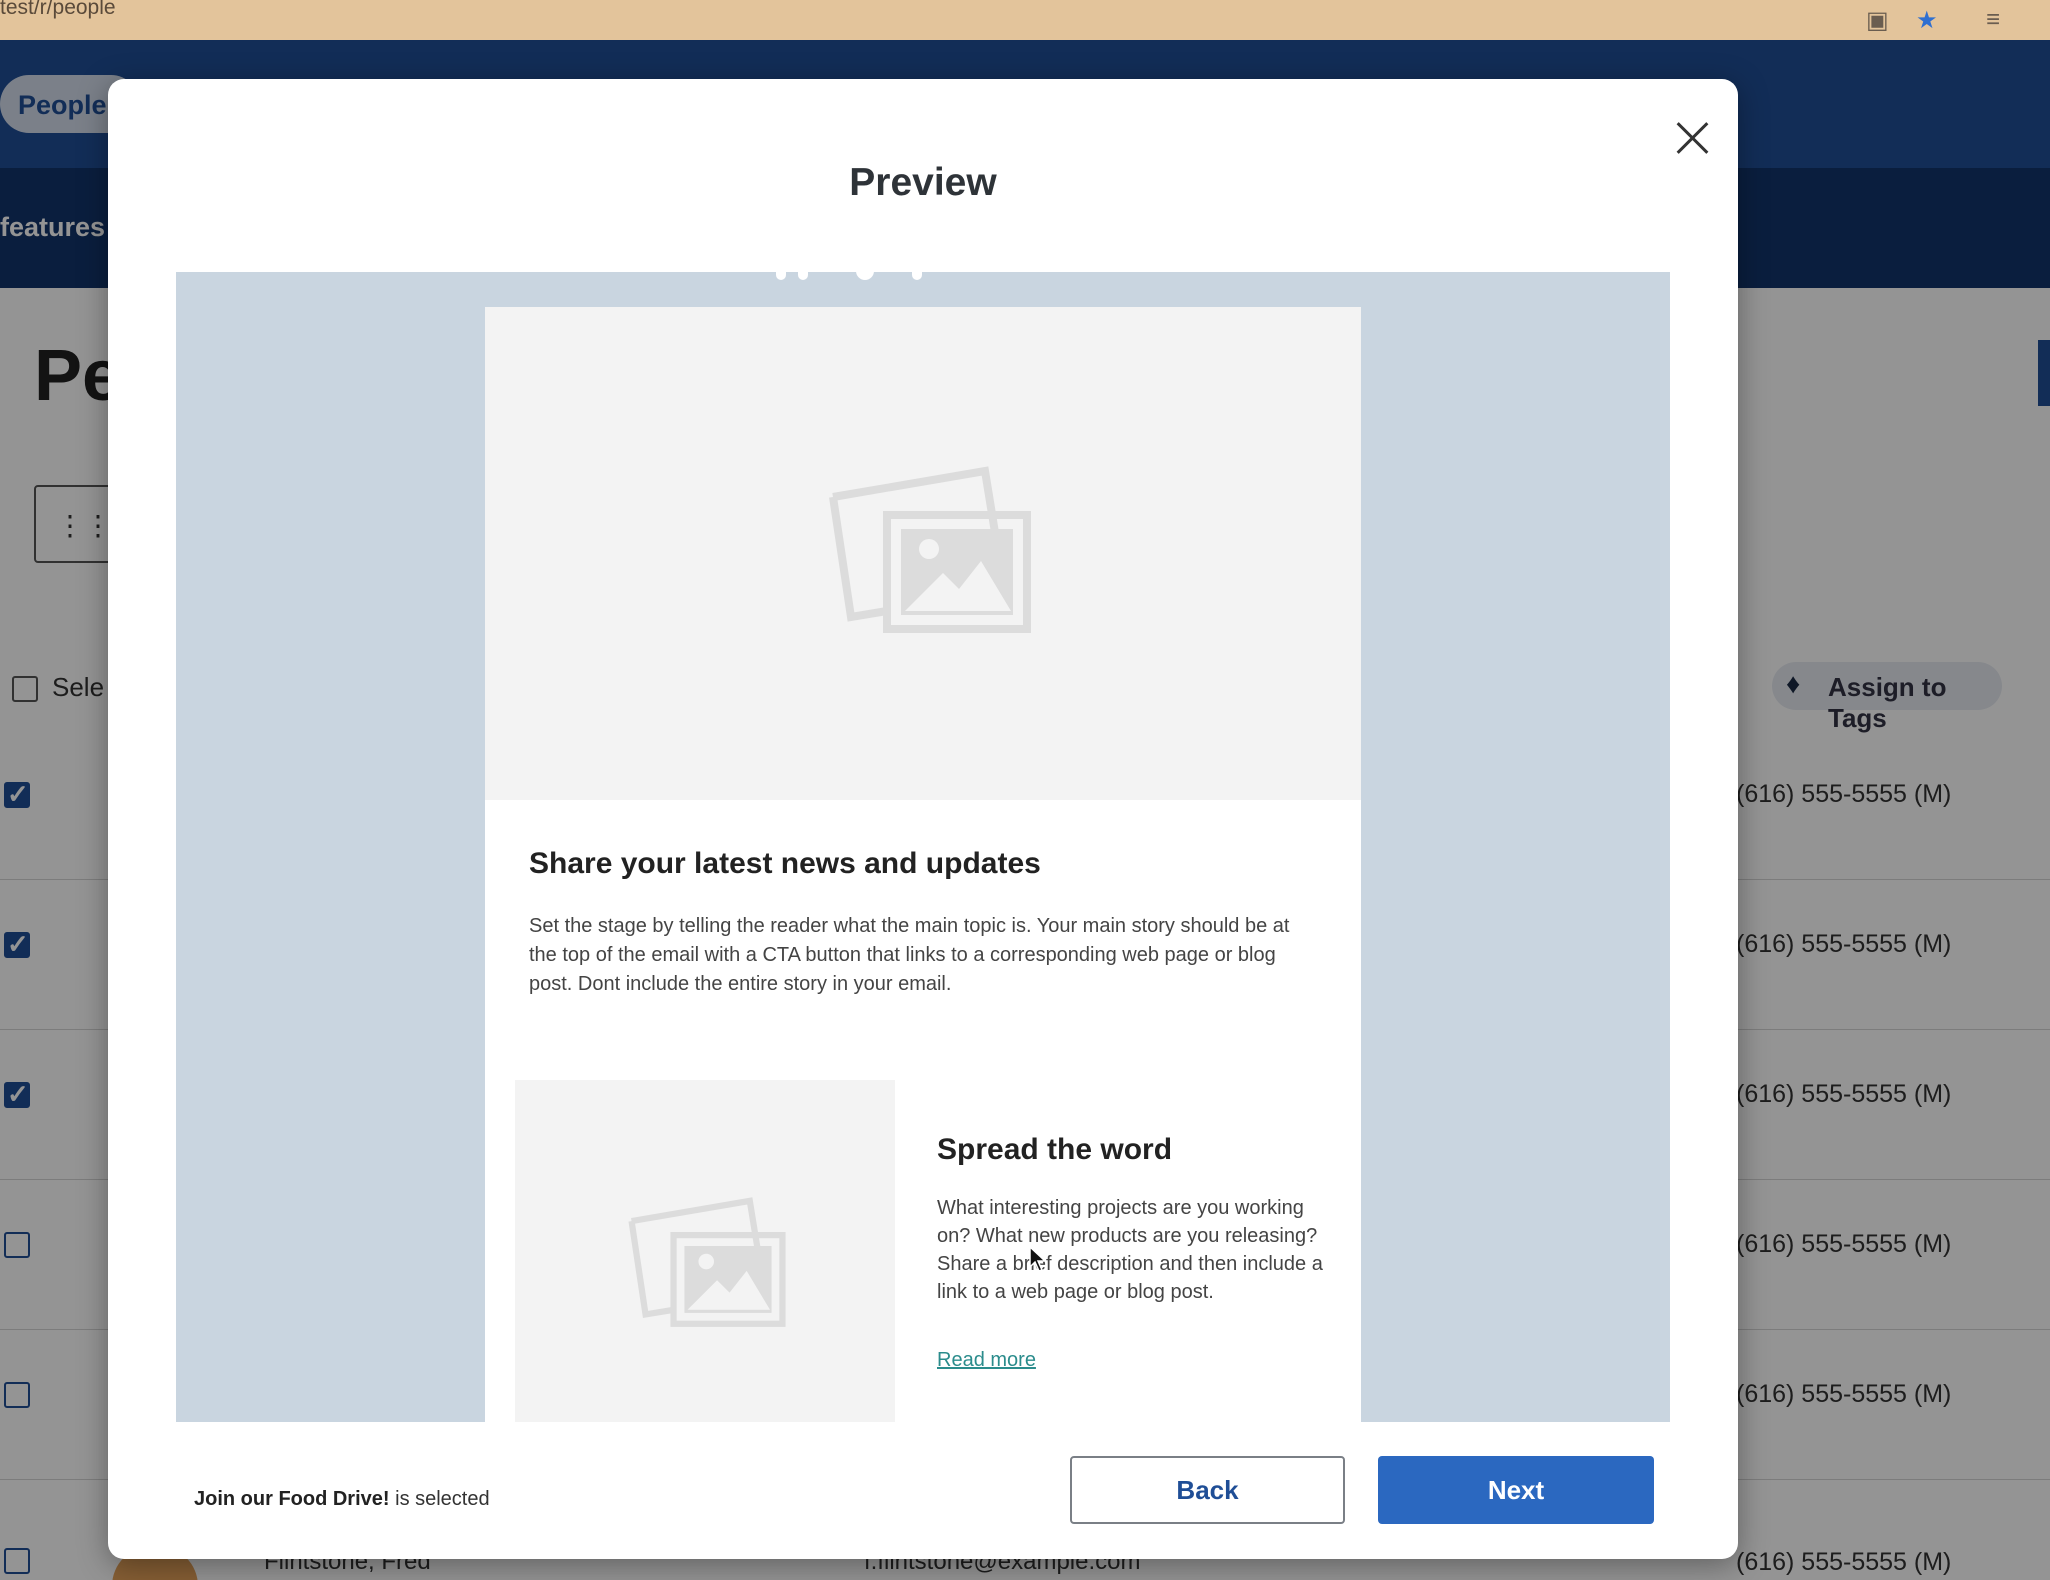 The width and height of the screenshot is (2050, 1580). What do you see at coordinates (923, 182) in the screenshot?
I see `modal-title: Preview` at bounding box center [923, 182].